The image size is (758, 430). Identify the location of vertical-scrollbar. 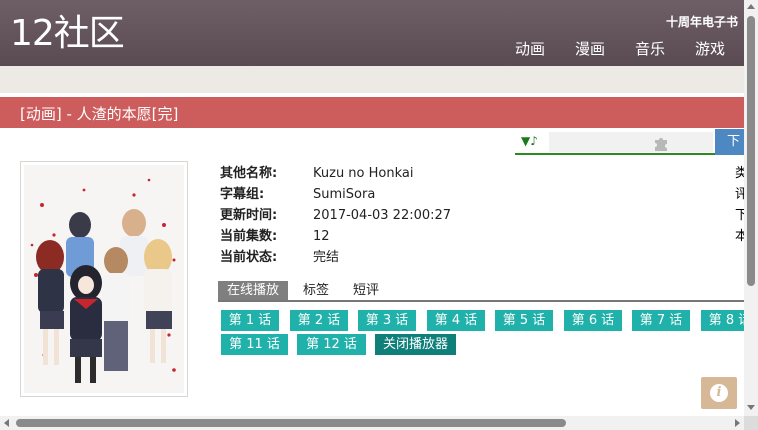
(751, 208).